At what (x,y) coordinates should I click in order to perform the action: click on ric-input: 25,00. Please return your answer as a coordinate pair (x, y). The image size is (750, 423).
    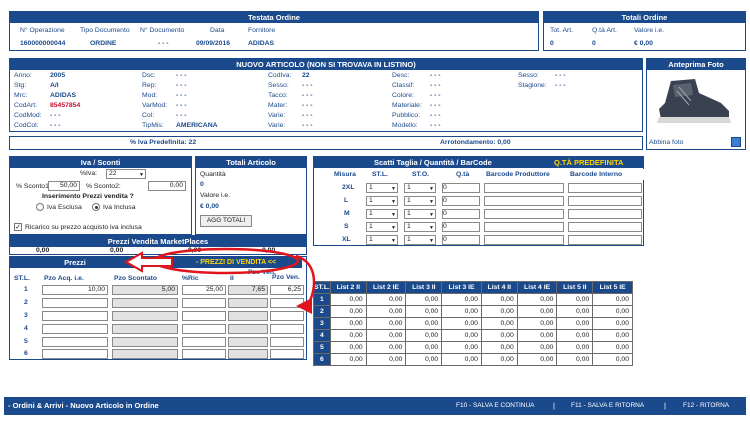
    Looking at the image, I should click on (204, 290).